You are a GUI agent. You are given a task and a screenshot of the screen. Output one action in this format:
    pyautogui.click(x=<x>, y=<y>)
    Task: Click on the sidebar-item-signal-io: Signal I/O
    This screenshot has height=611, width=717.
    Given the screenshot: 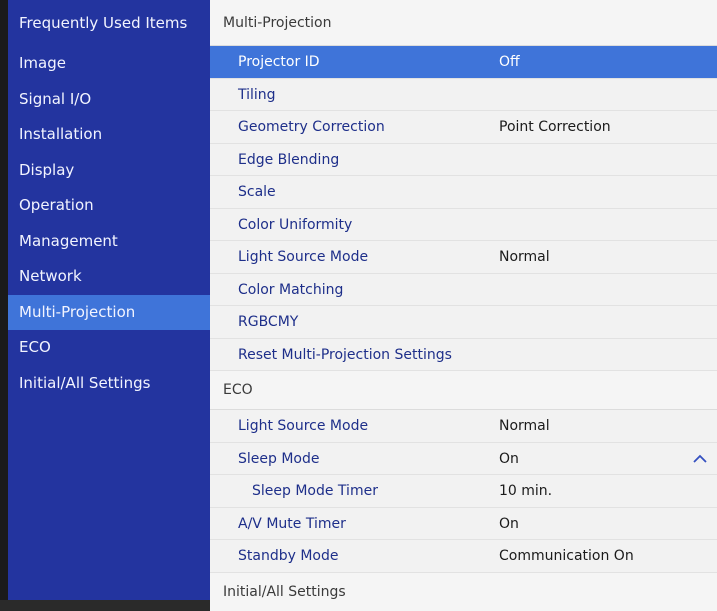 What is the action you would take?
    pyautogui.click(x=109, y=100)
    